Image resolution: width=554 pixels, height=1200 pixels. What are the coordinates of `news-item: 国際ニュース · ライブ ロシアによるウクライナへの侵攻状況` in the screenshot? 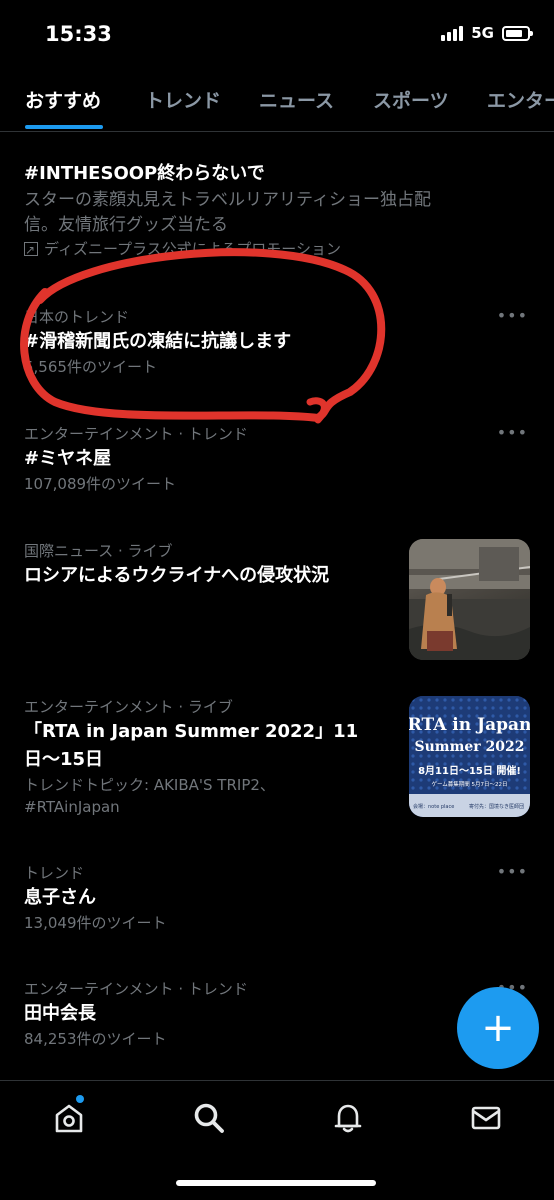 It's located at (204, 565).